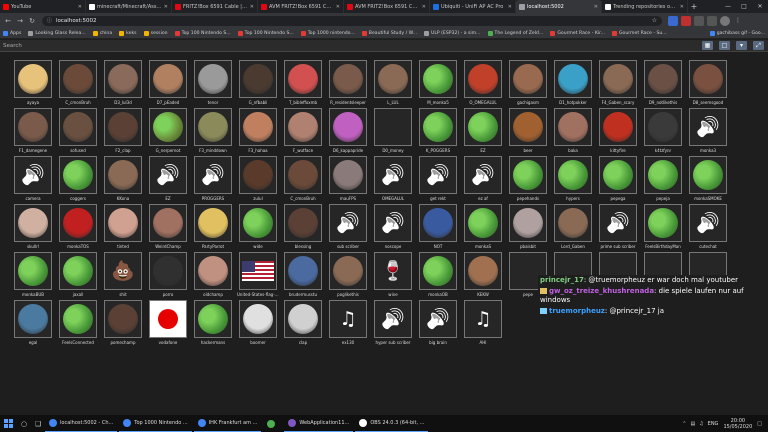 Image resolution: width=768 pixels, height=432 pixels. I want to click on emote-item: F1_damegene, so click(33, 132).